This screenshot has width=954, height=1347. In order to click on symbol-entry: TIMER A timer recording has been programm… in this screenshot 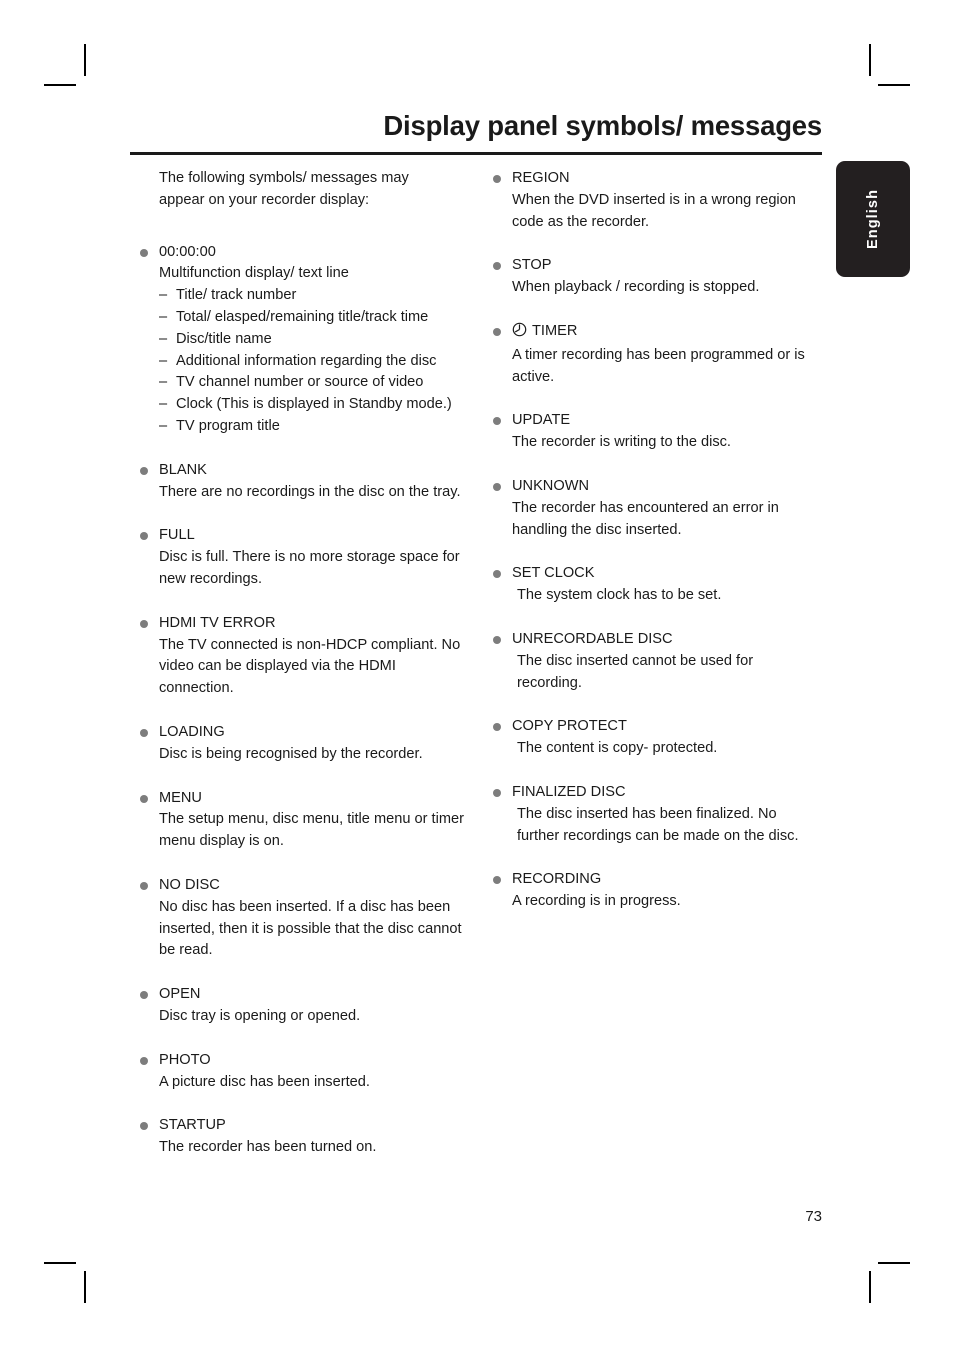, I will do `click(657, 354)`.